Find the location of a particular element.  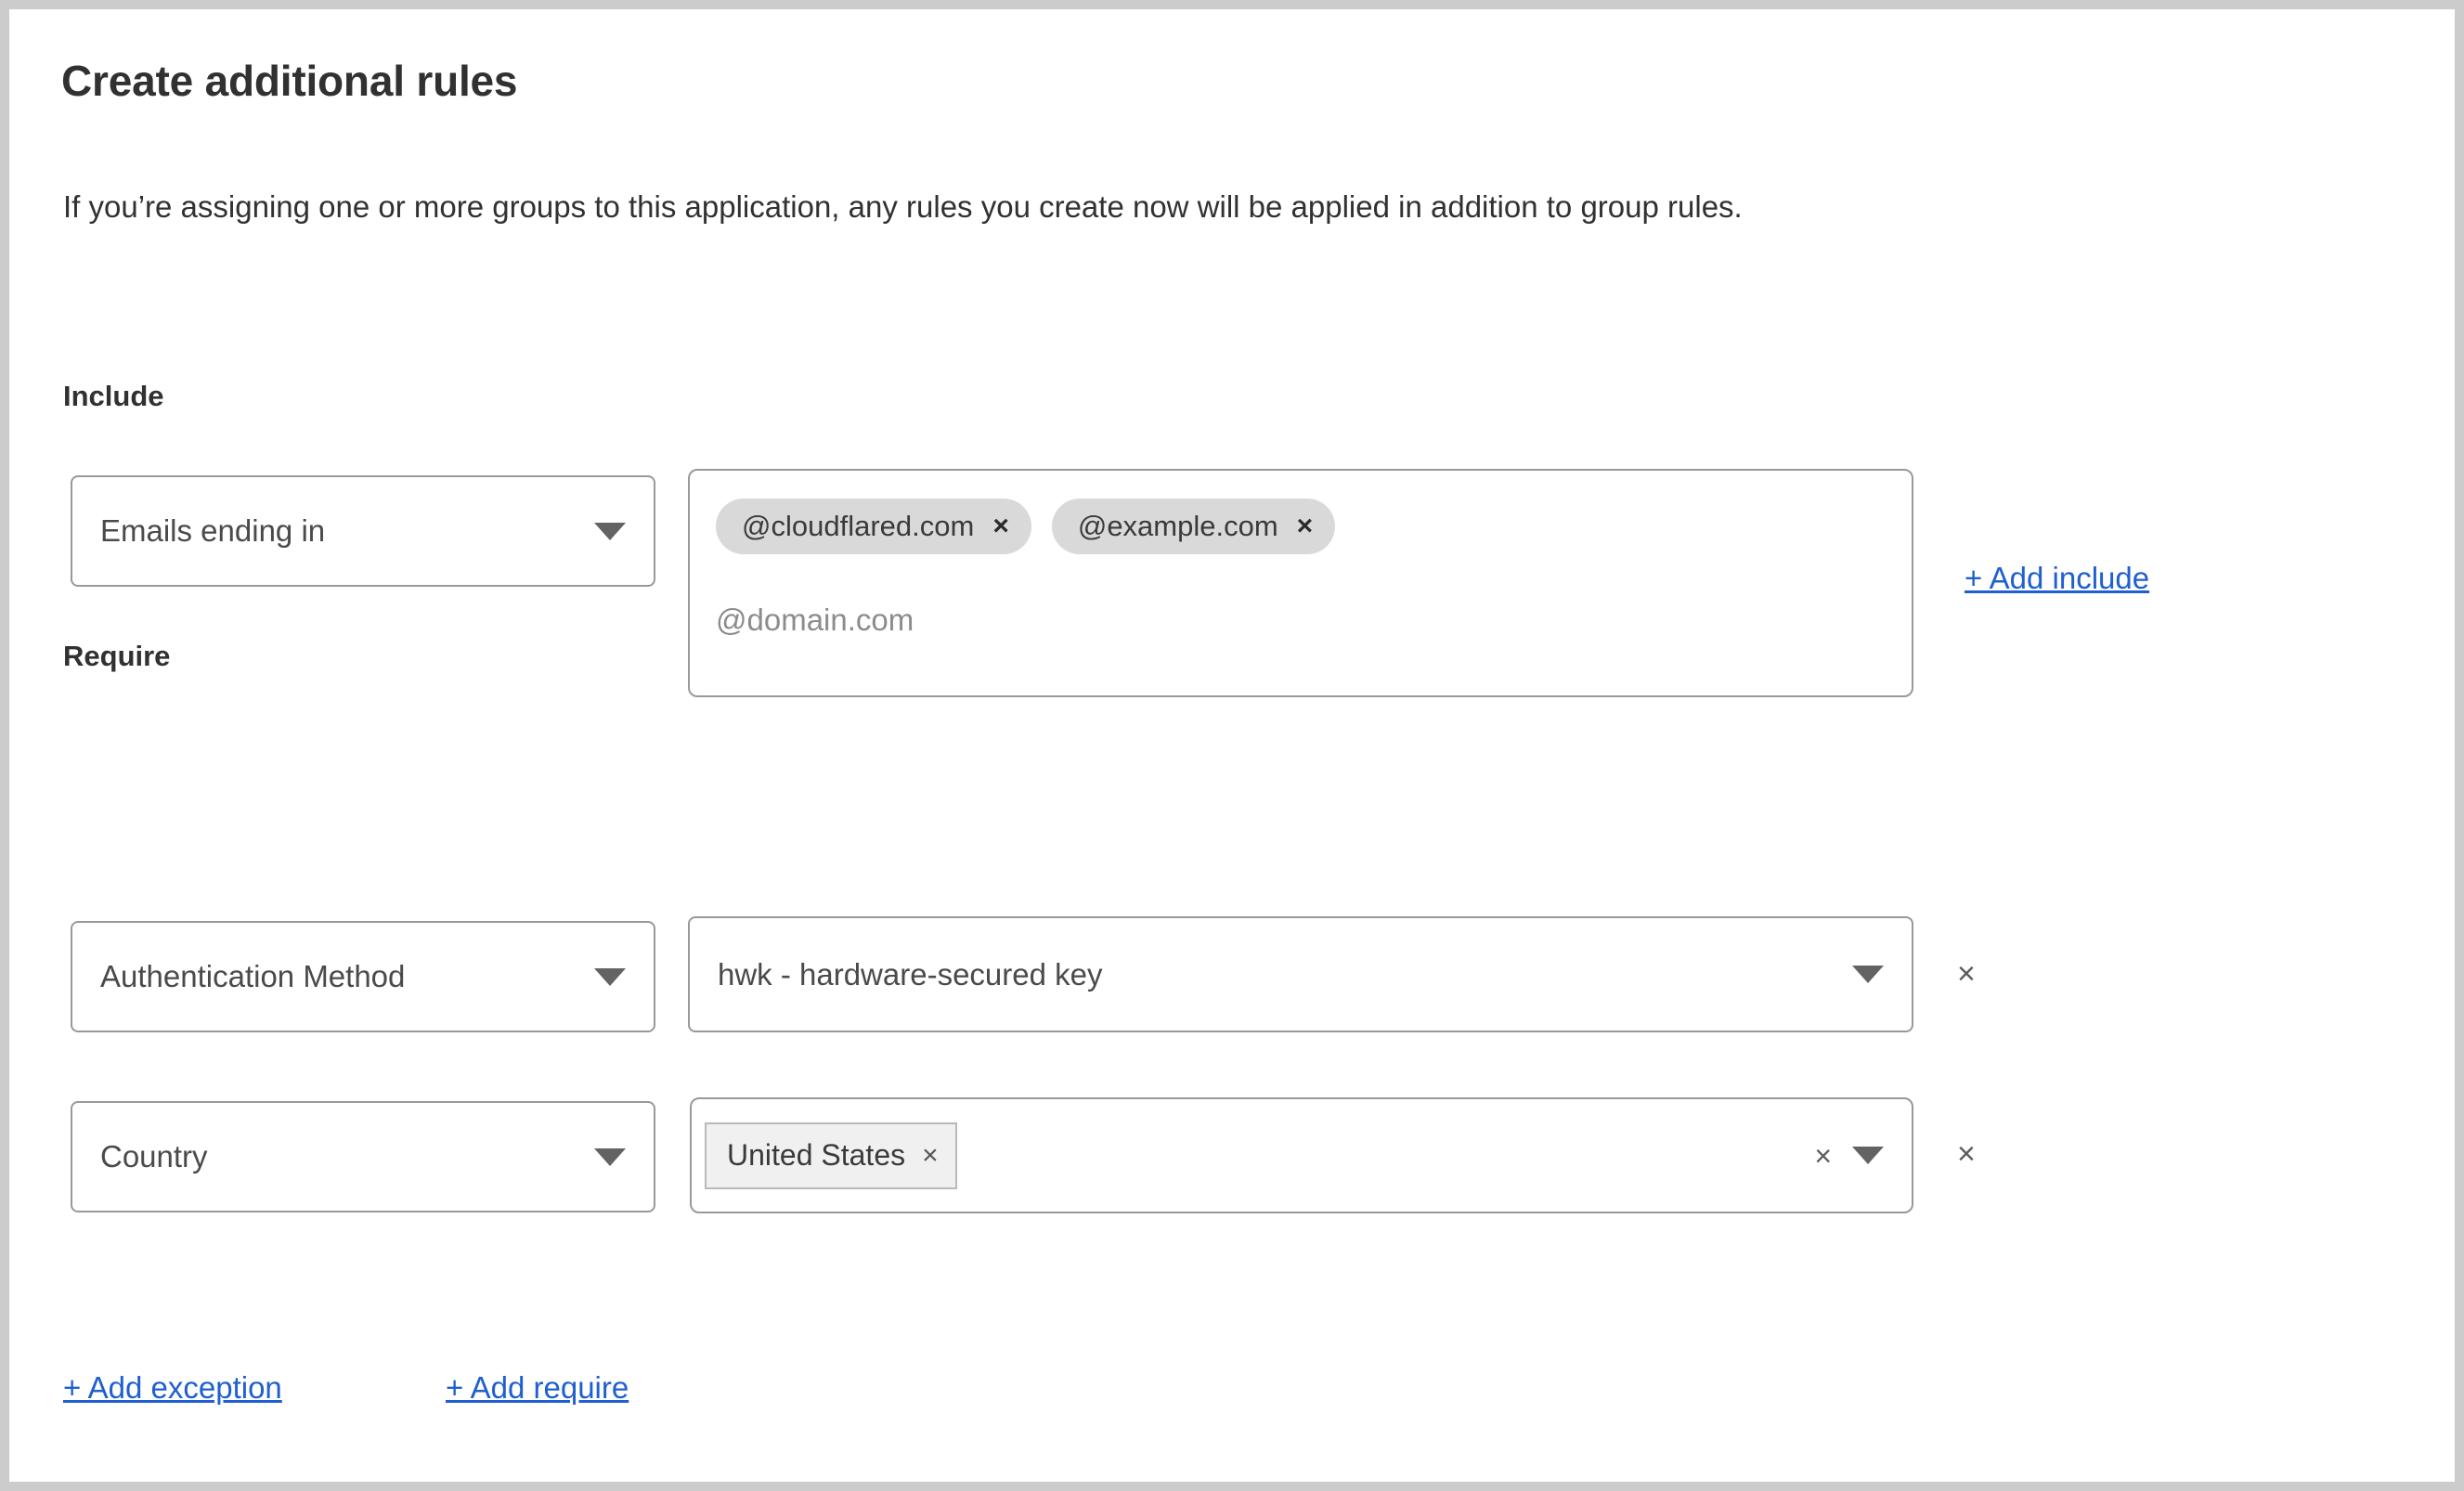

include-tag-list: @cloudflared.com × @example.com × is located at coordinates (1301, 527).